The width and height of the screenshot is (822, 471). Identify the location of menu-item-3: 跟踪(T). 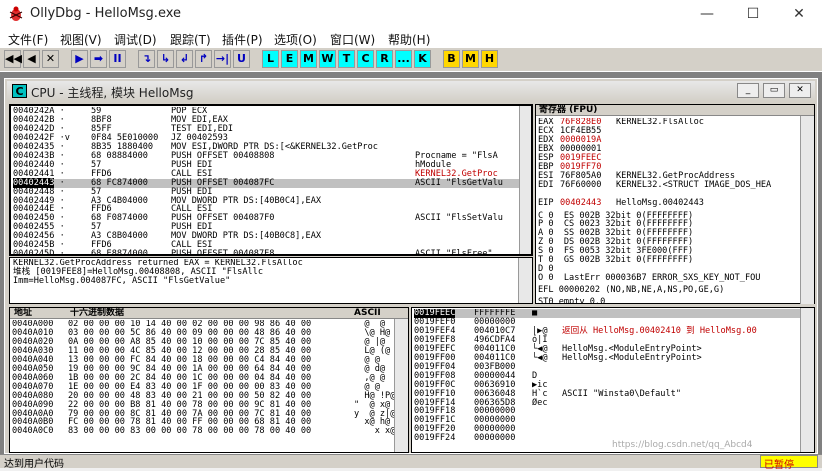
(190, 39).